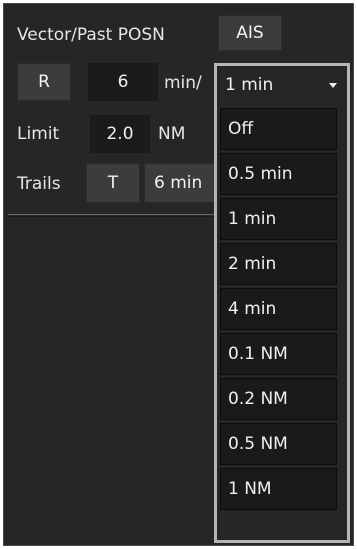 The image size is (357, 549). Describe the element at coordinates (39, 184) in the screenshot. I see `trails-label: Trails` at that location.